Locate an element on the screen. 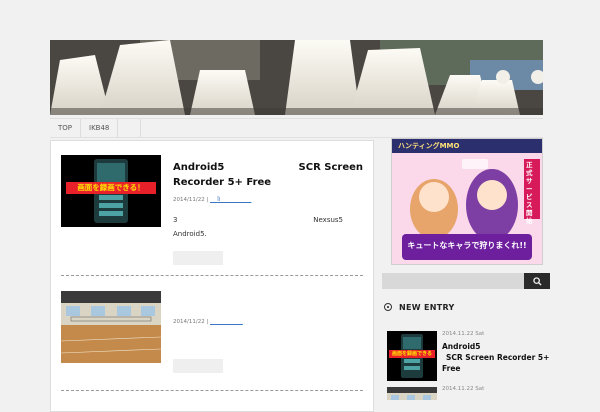 Image resolution: width=600 pixels, height=412 pixels. post-thumbnail: 画面を録画できる！ is located at coordinates (111, 191).